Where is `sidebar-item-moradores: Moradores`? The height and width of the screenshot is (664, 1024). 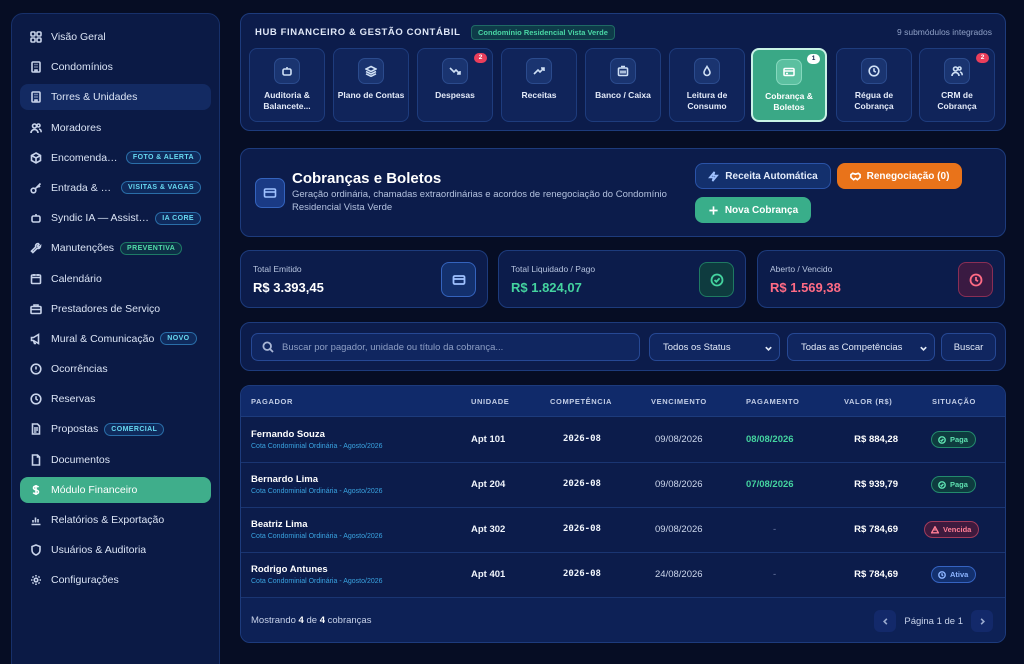 sidebar-item-moradores: Moradores is located at coordinates (115, 128).